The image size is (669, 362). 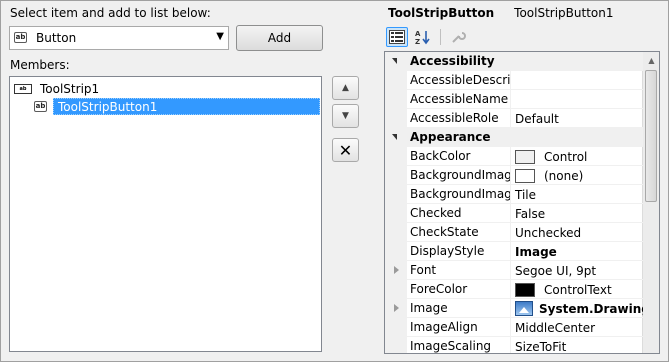 What do you see at coordinates (577, 194) in the screenshot?
I see `property-value: Tile` at bounding box center [577, 194].